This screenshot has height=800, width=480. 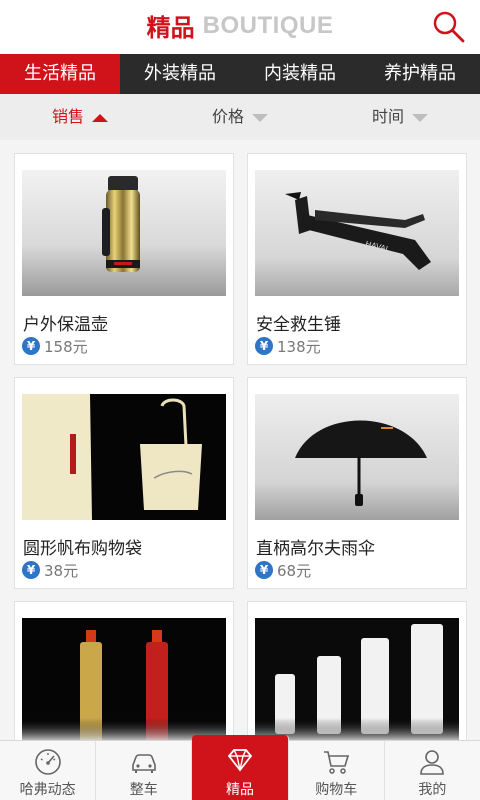 I want to click on page-title-cn: 精品, so click(x=170, y=28).